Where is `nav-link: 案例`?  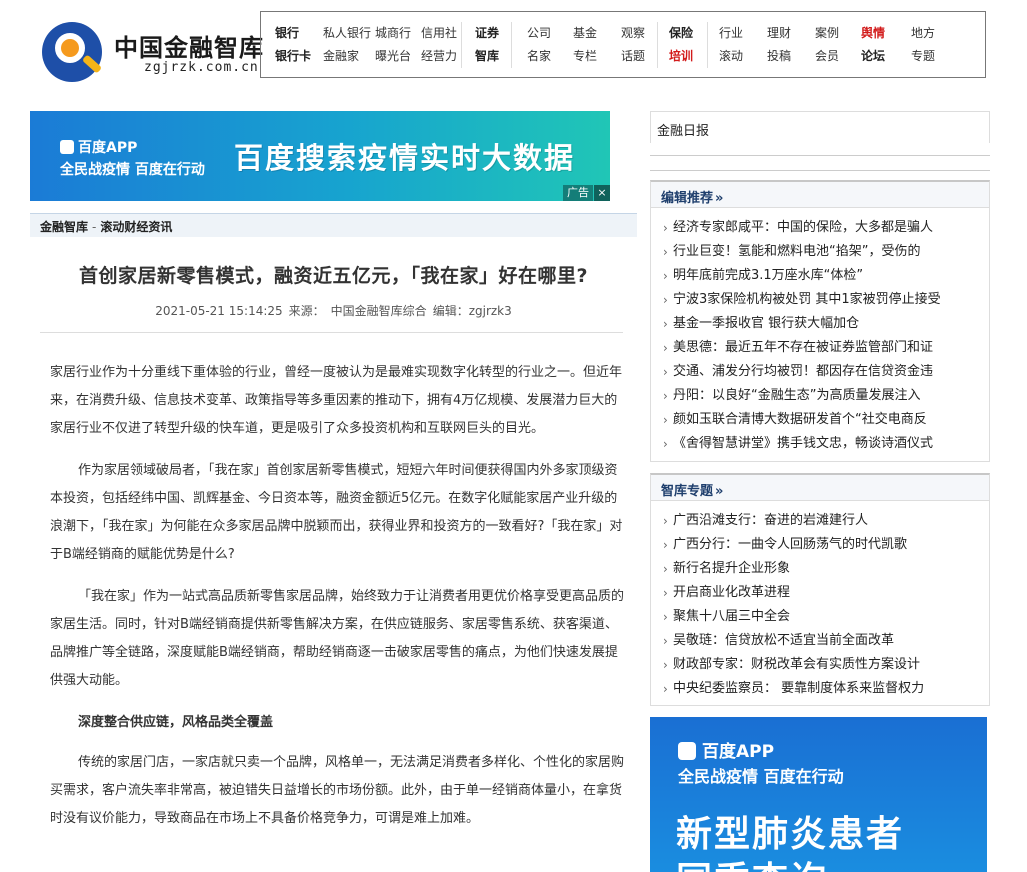
nav-link: 案例 is located at coordinates (827, 32).